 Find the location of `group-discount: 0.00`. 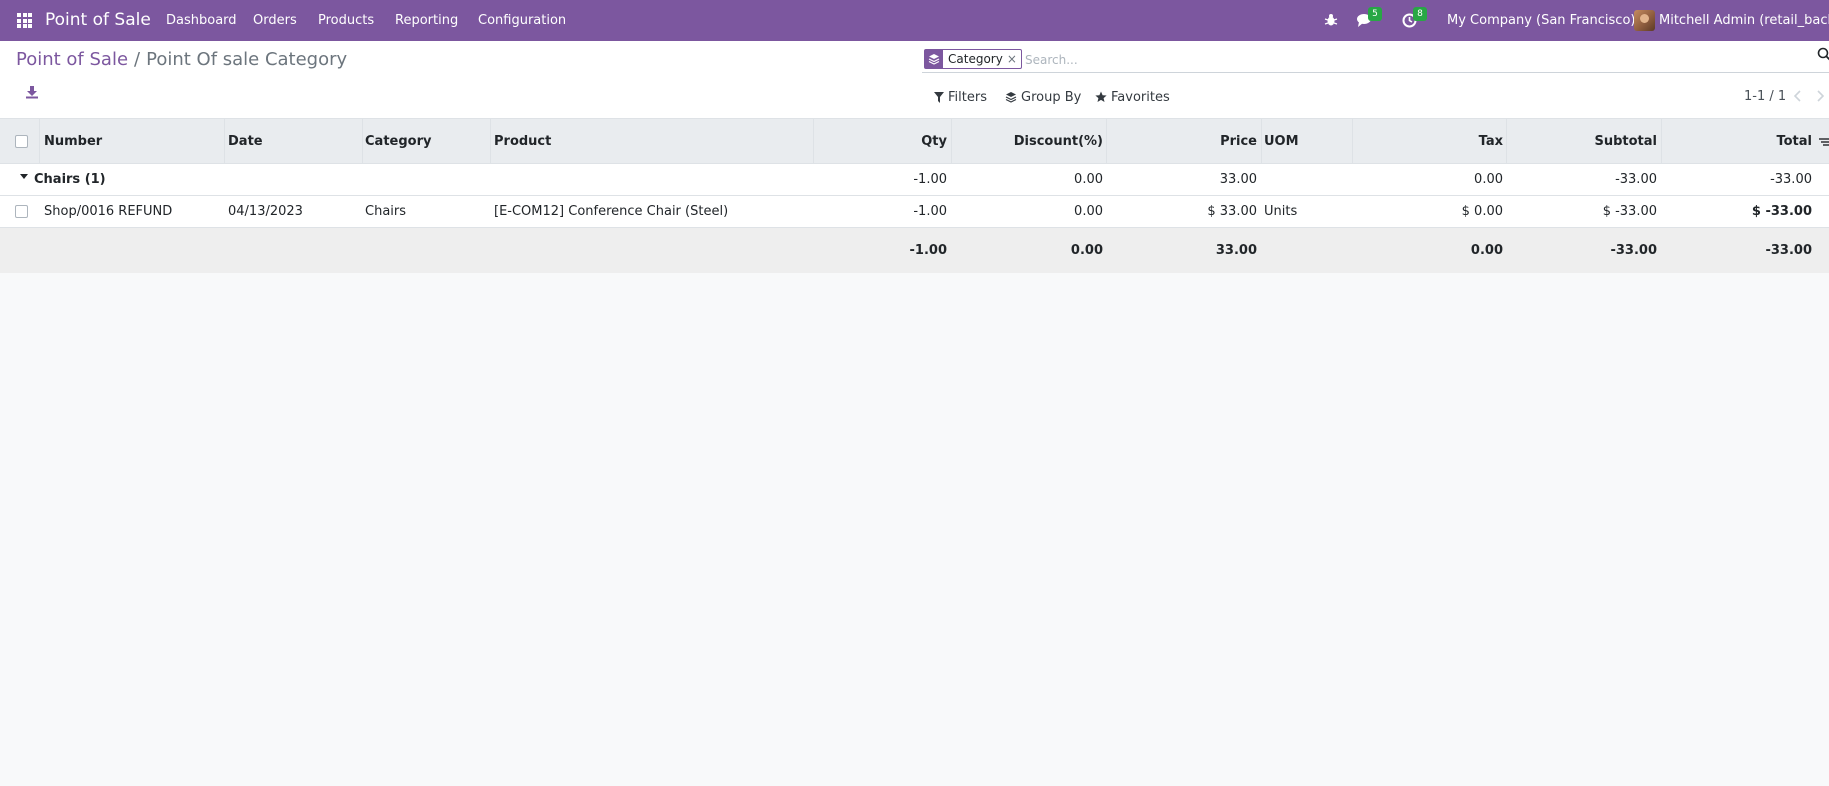

group-discount: 0.00 is located at coordinates (1088, 179).